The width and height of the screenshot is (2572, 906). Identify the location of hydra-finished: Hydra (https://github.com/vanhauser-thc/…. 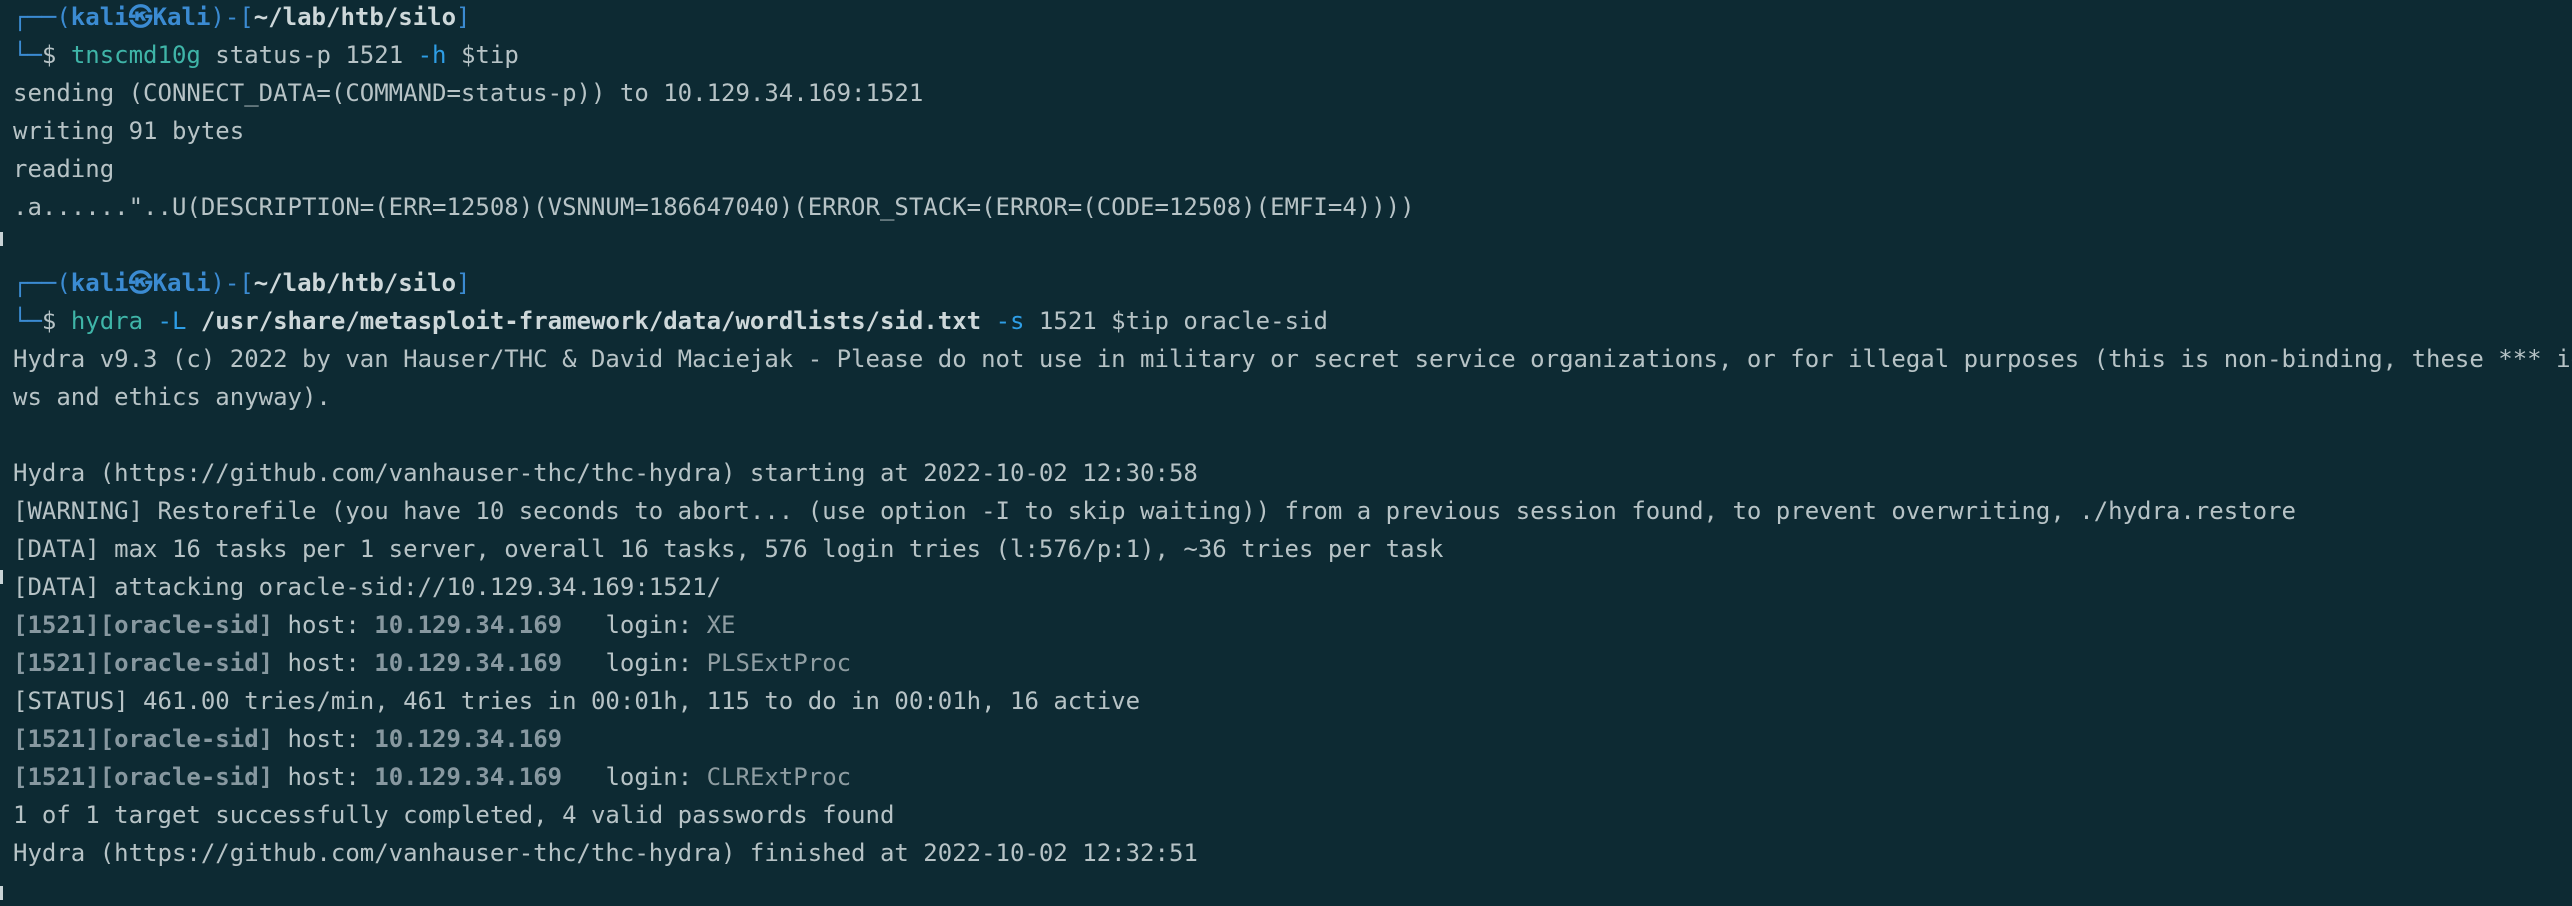
(605, 853).